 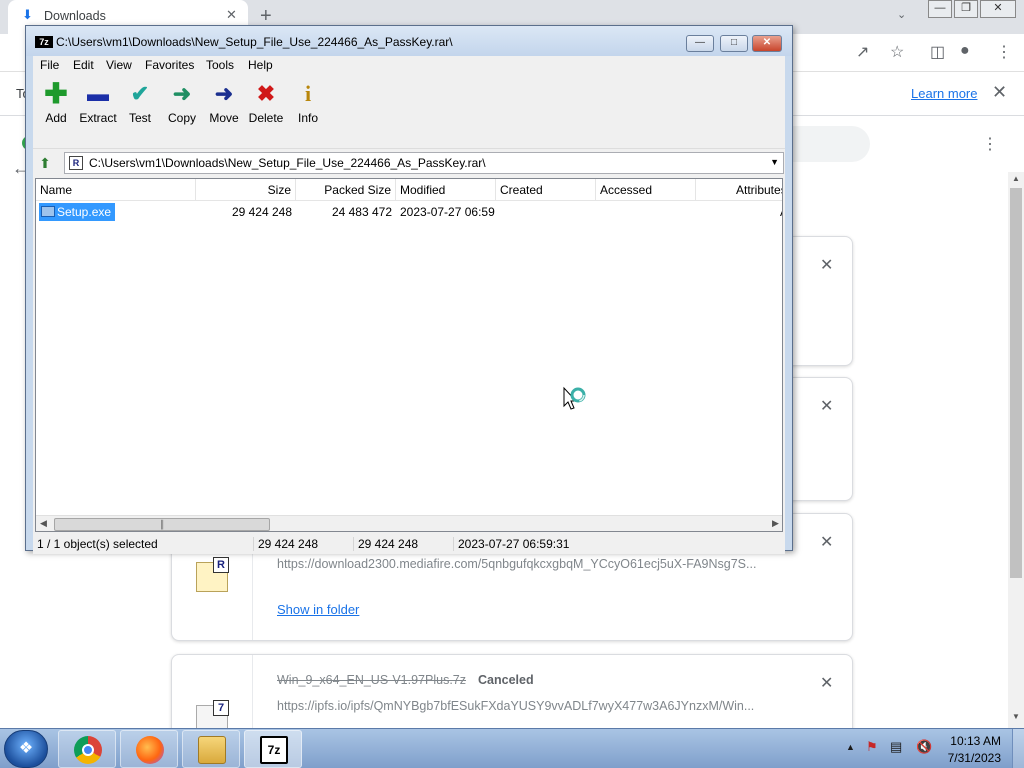 I want to click on clock-time: 10:13 AM, so click(x=973, y=741).